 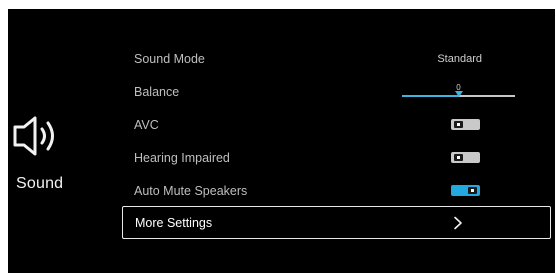 I want to click on menu-item-label: Balance, so click(x=157, y=92).